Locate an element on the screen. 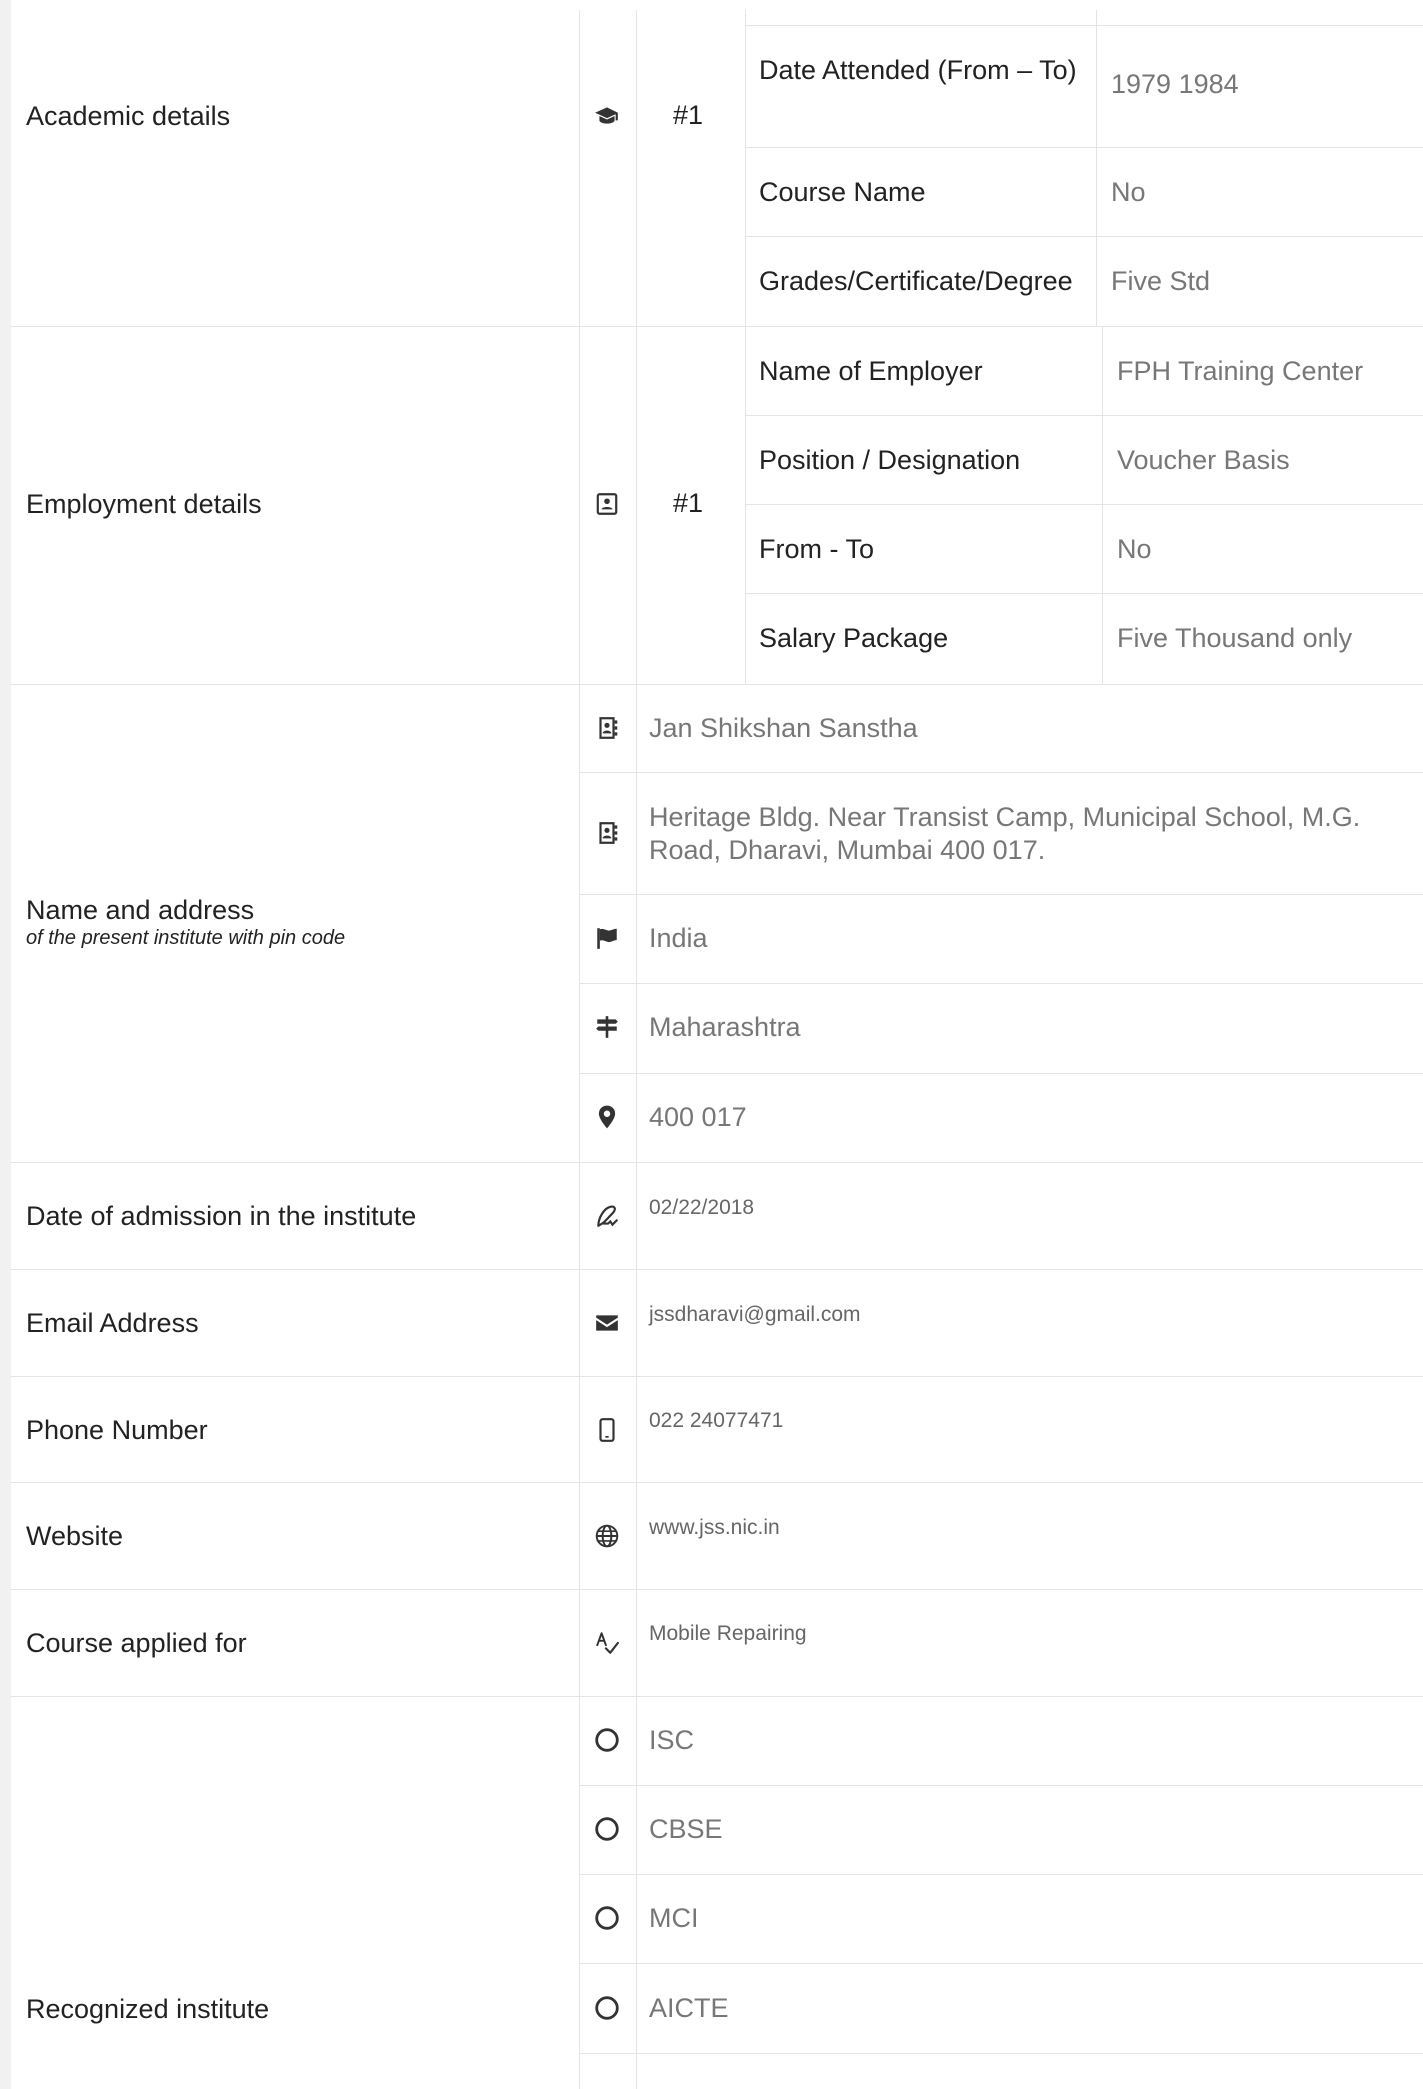 This screenshot has height=2089, width=1423. employment-label: Employment details is located at coordinates (144, 504).